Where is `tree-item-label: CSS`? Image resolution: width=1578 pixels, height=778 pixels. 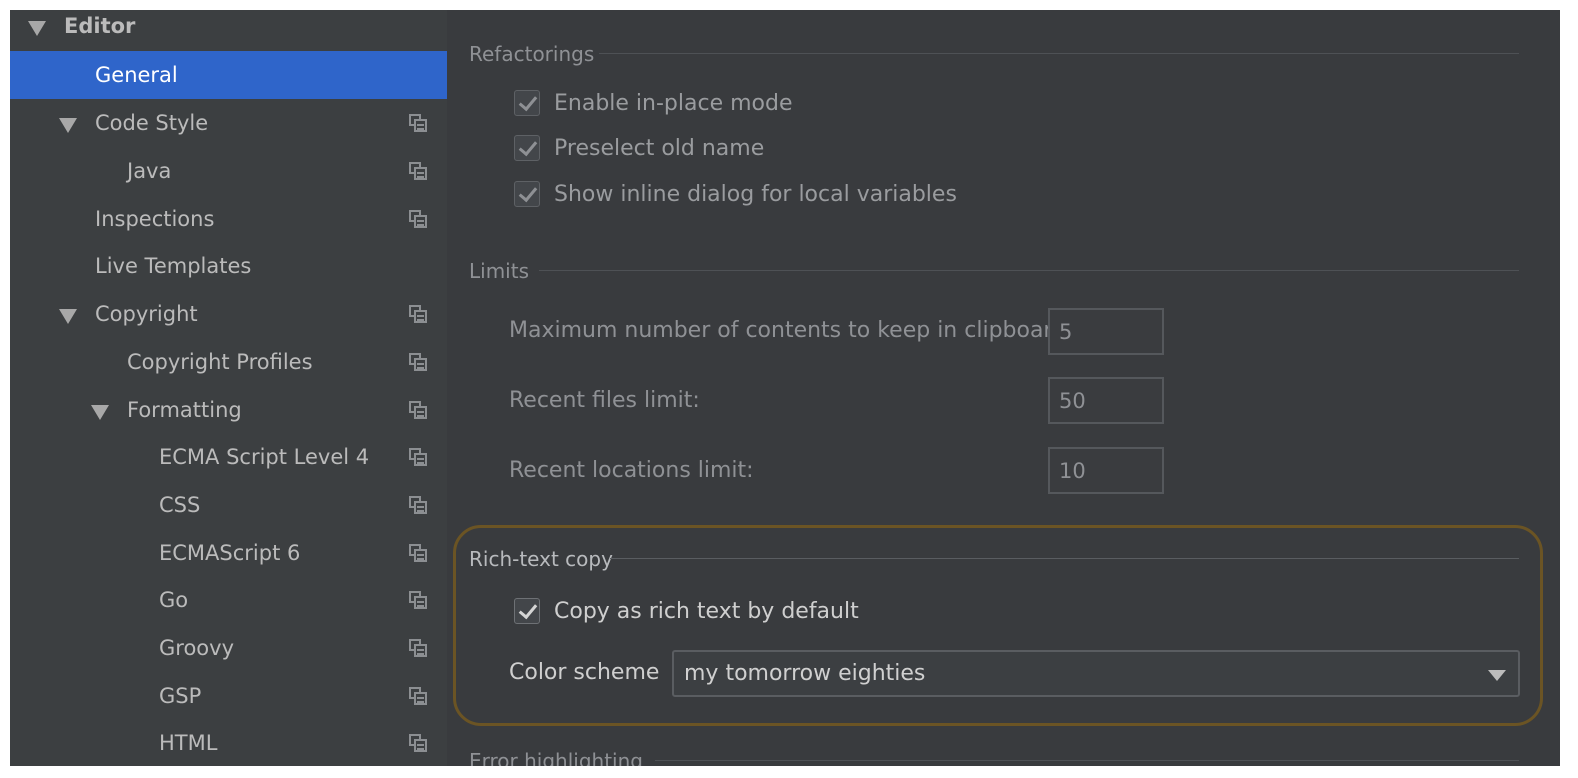 tree-item-label: CSS is located at coordinates (180, 505).